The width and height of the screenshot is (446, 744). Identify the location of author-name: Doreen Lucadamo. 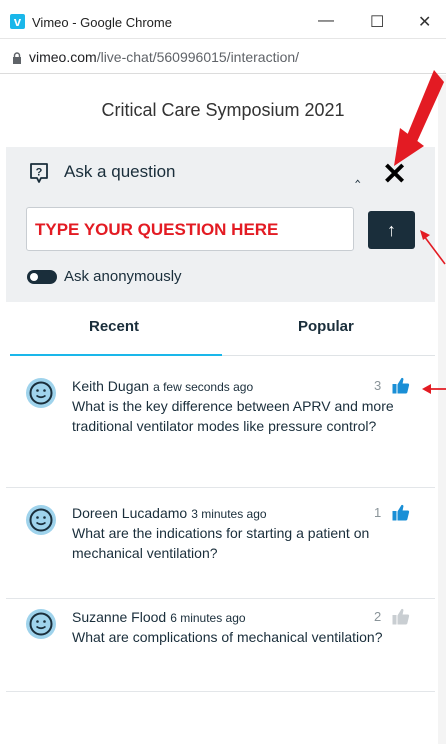
(130, 513).